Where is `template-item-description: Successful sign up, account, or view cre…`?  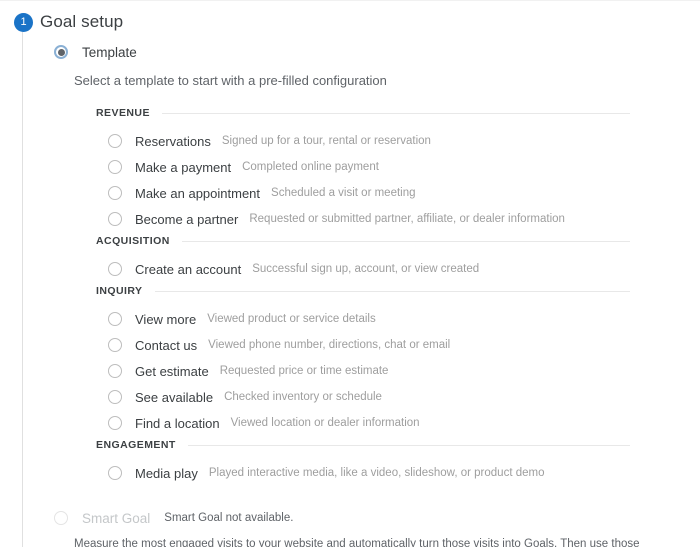
template-item-description: Successful sign up, account, or view cre… is located at coordinates (366, 269).